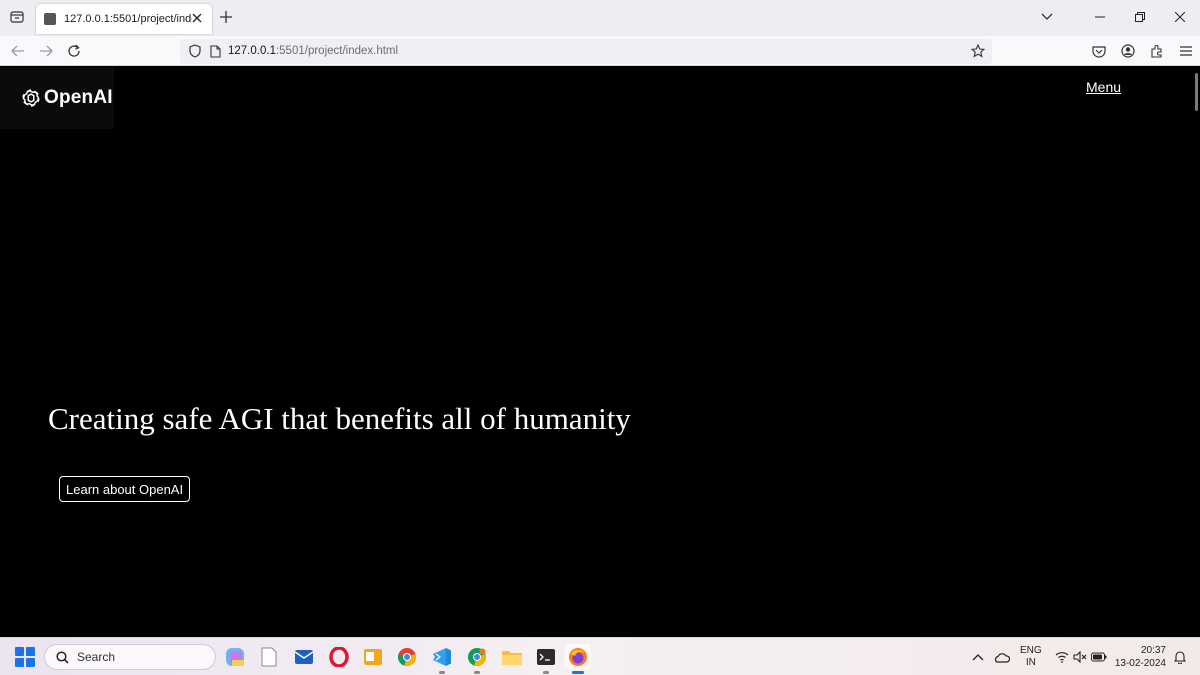 The image size is (1200, 675). What do you see at coordinates (407, 657) in the screenshot?
I see `chrome-icon` at bounding box center [407, 657].